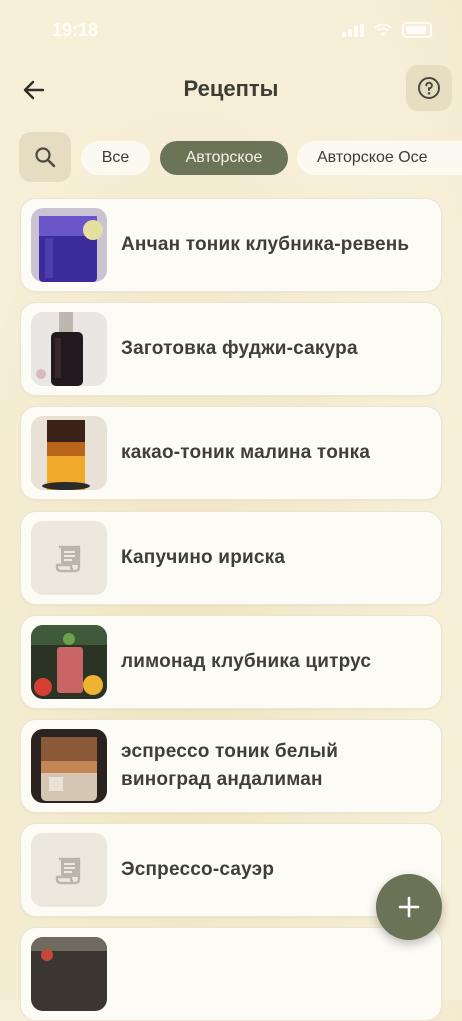  Describe the element at coordinates (75, 30) in the screenshot. I see `status-time: 19:18` at that location.